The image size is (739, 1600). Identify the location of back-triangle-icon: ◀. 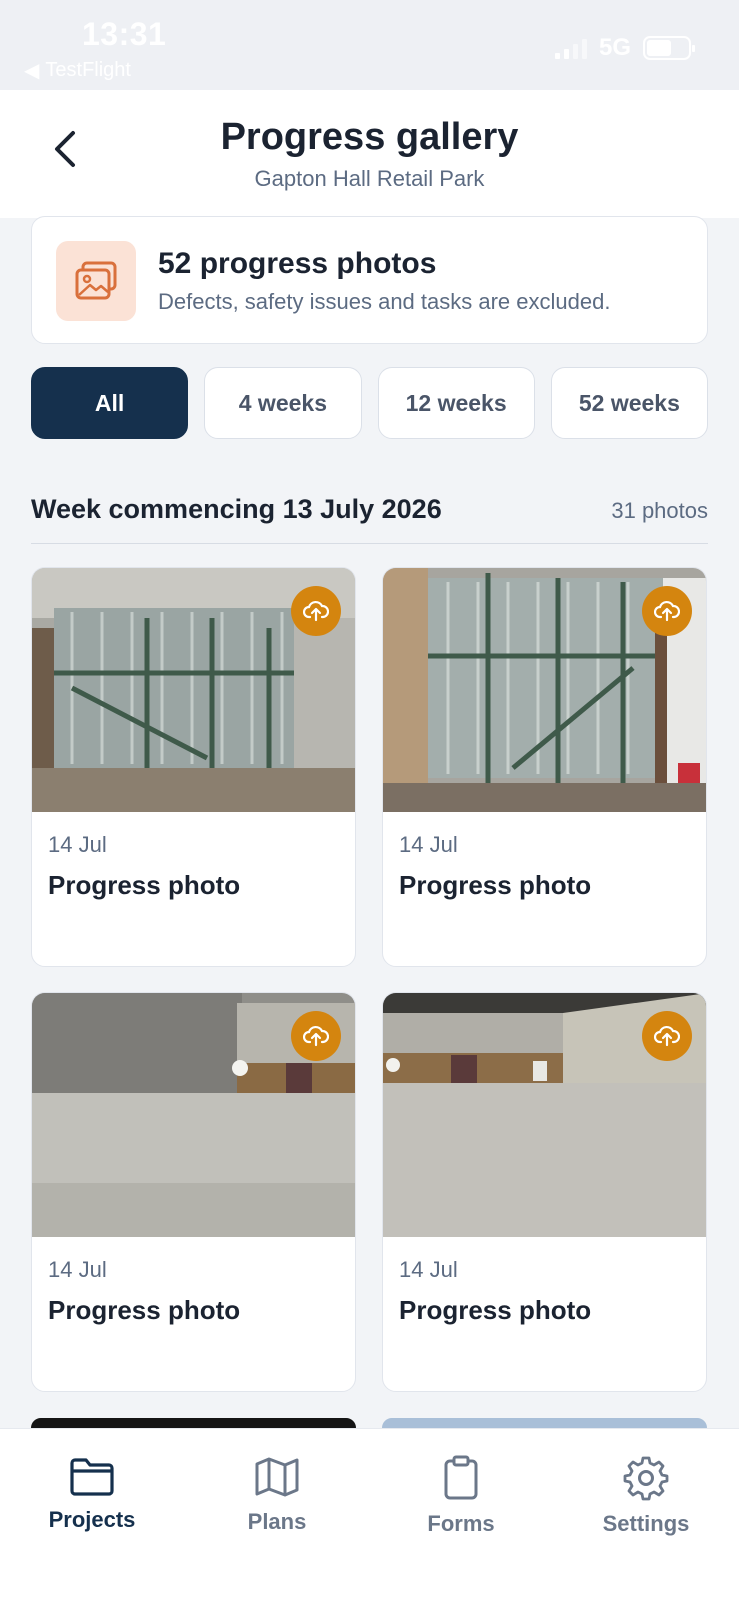
(32, 71).